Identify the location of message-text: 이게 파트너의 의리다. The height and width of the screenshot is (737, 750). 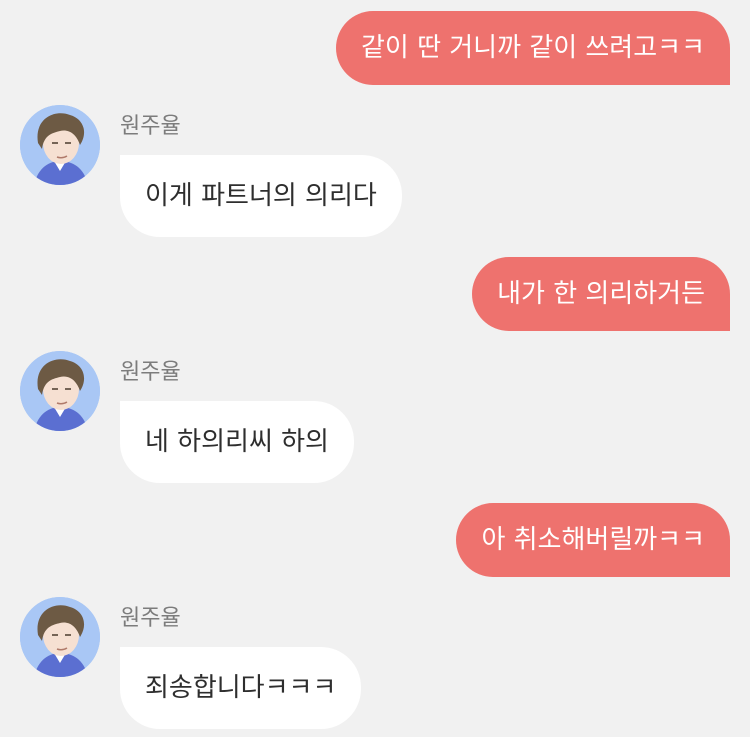
(261, 196).